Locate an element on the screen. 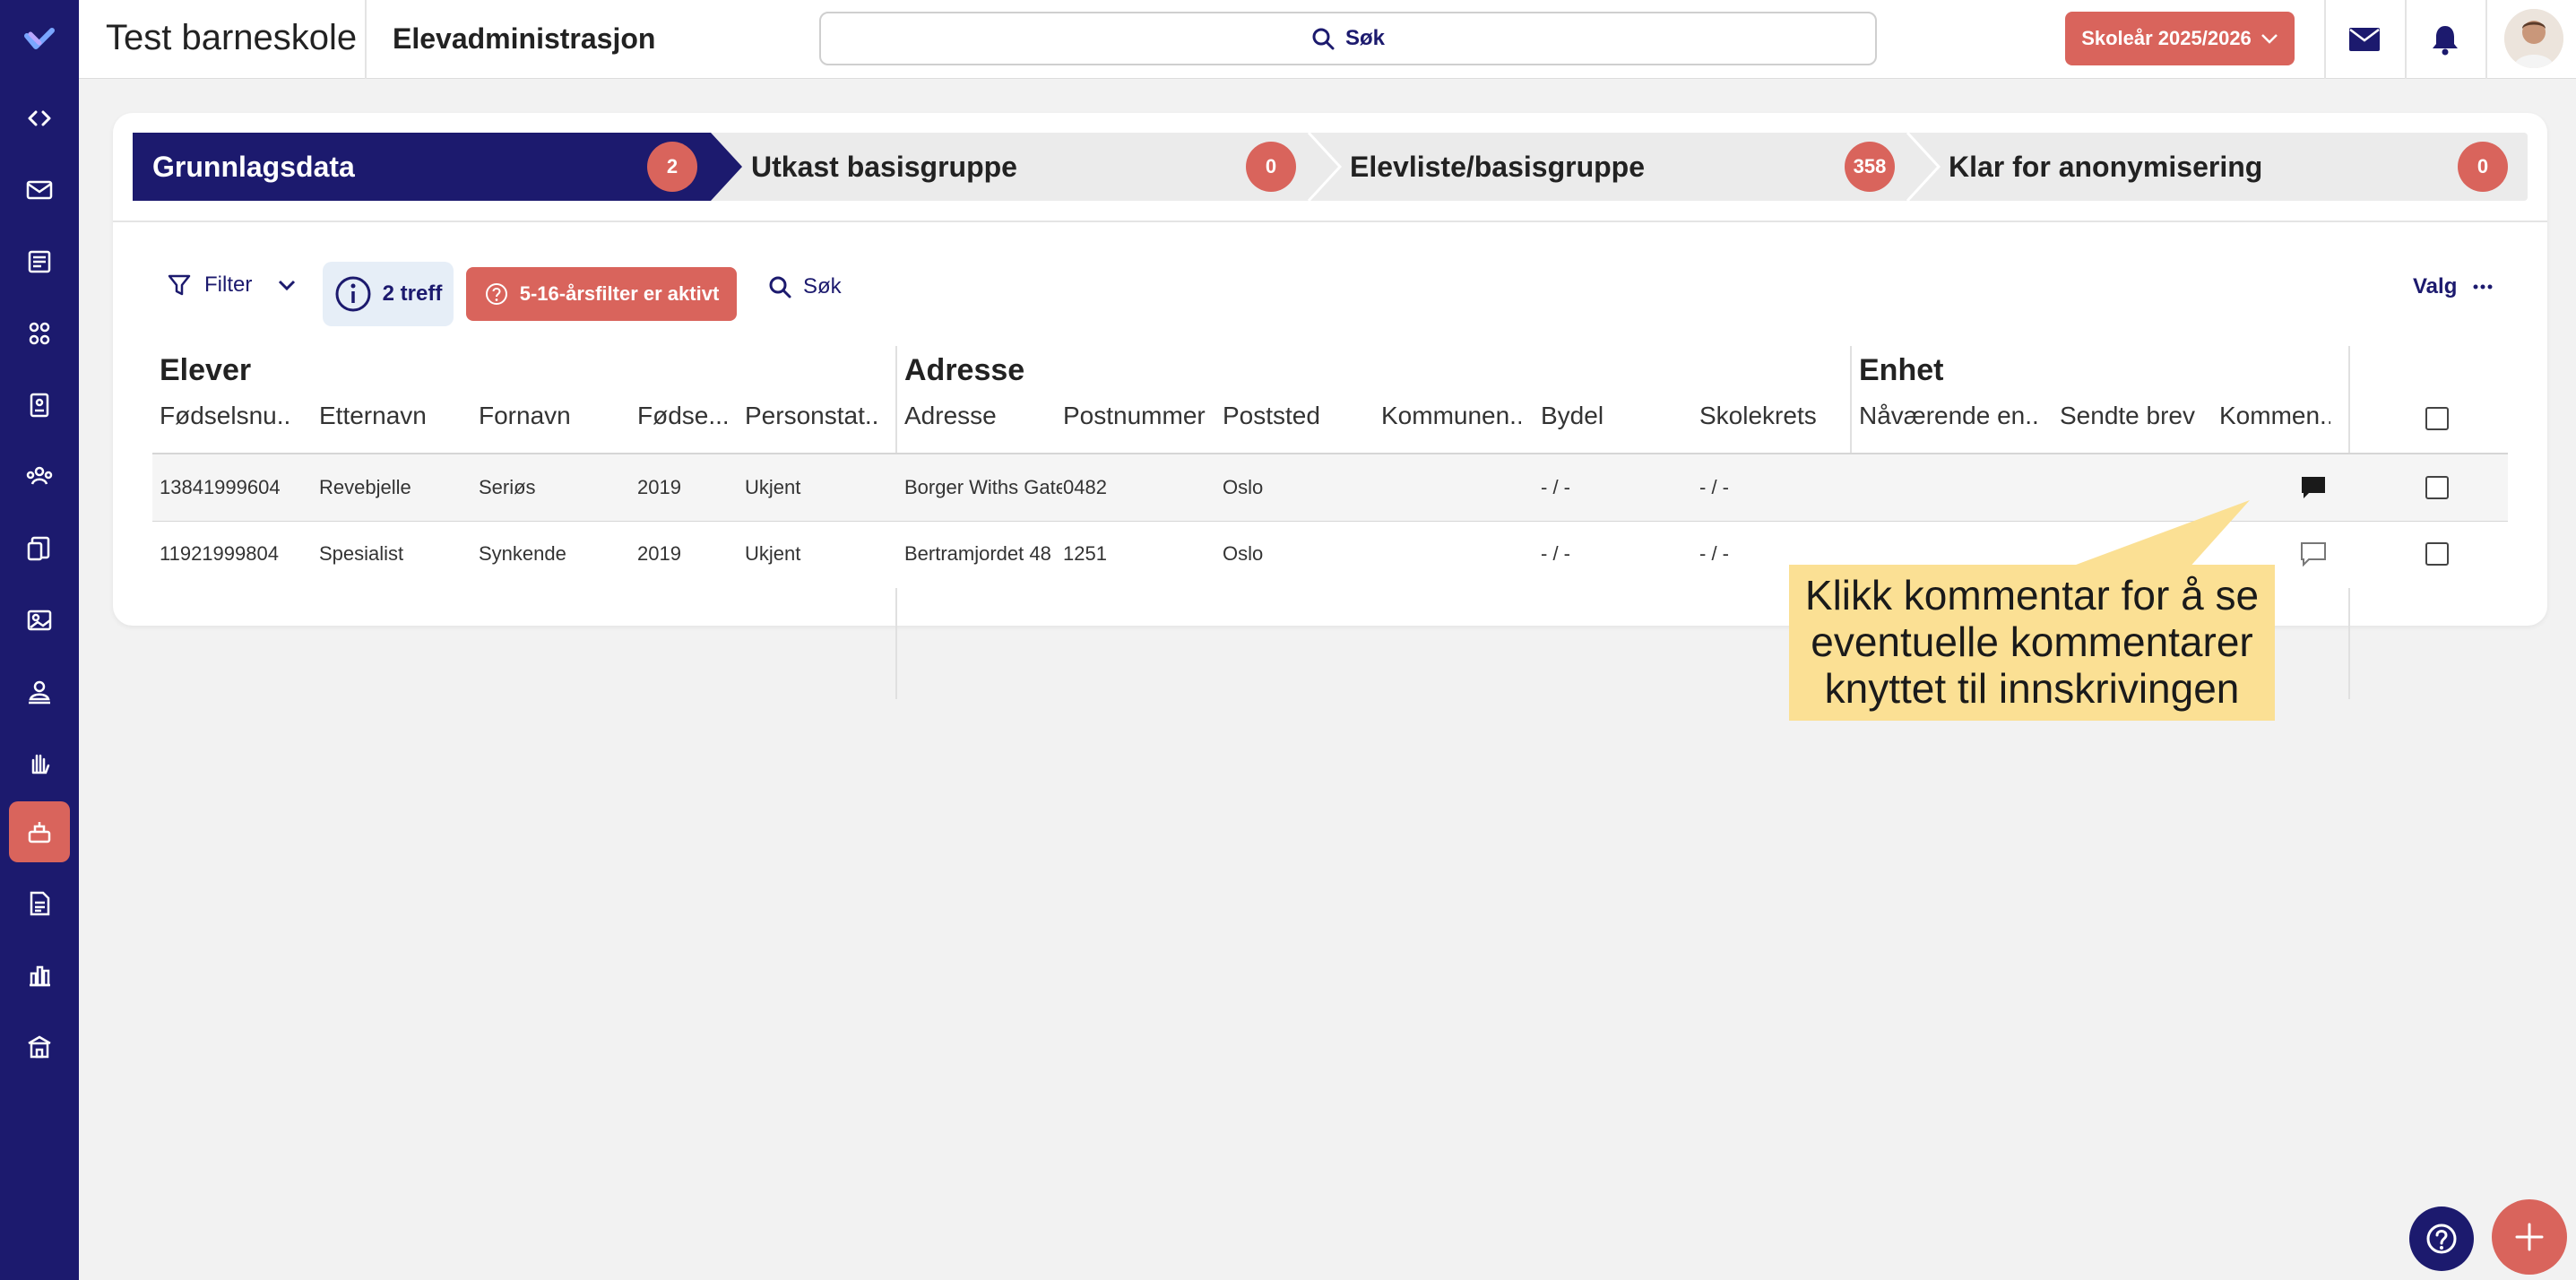  filter-label: Filter is located at coordinates (228, 285).